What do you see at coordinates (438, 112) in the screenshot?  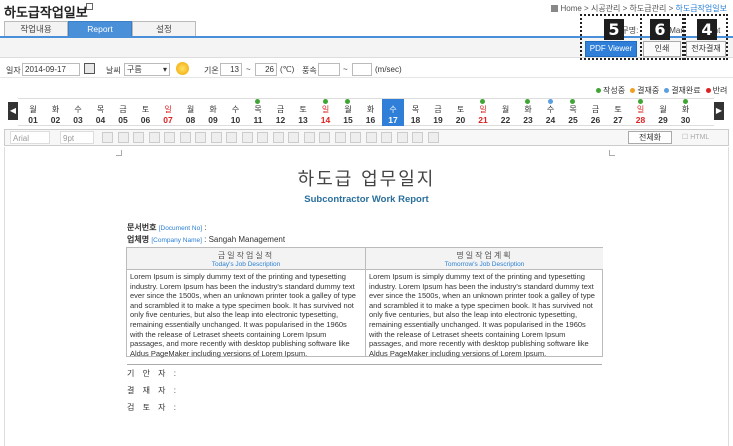 I see `day-cell: 금 19` at bounding box center [438, 112].